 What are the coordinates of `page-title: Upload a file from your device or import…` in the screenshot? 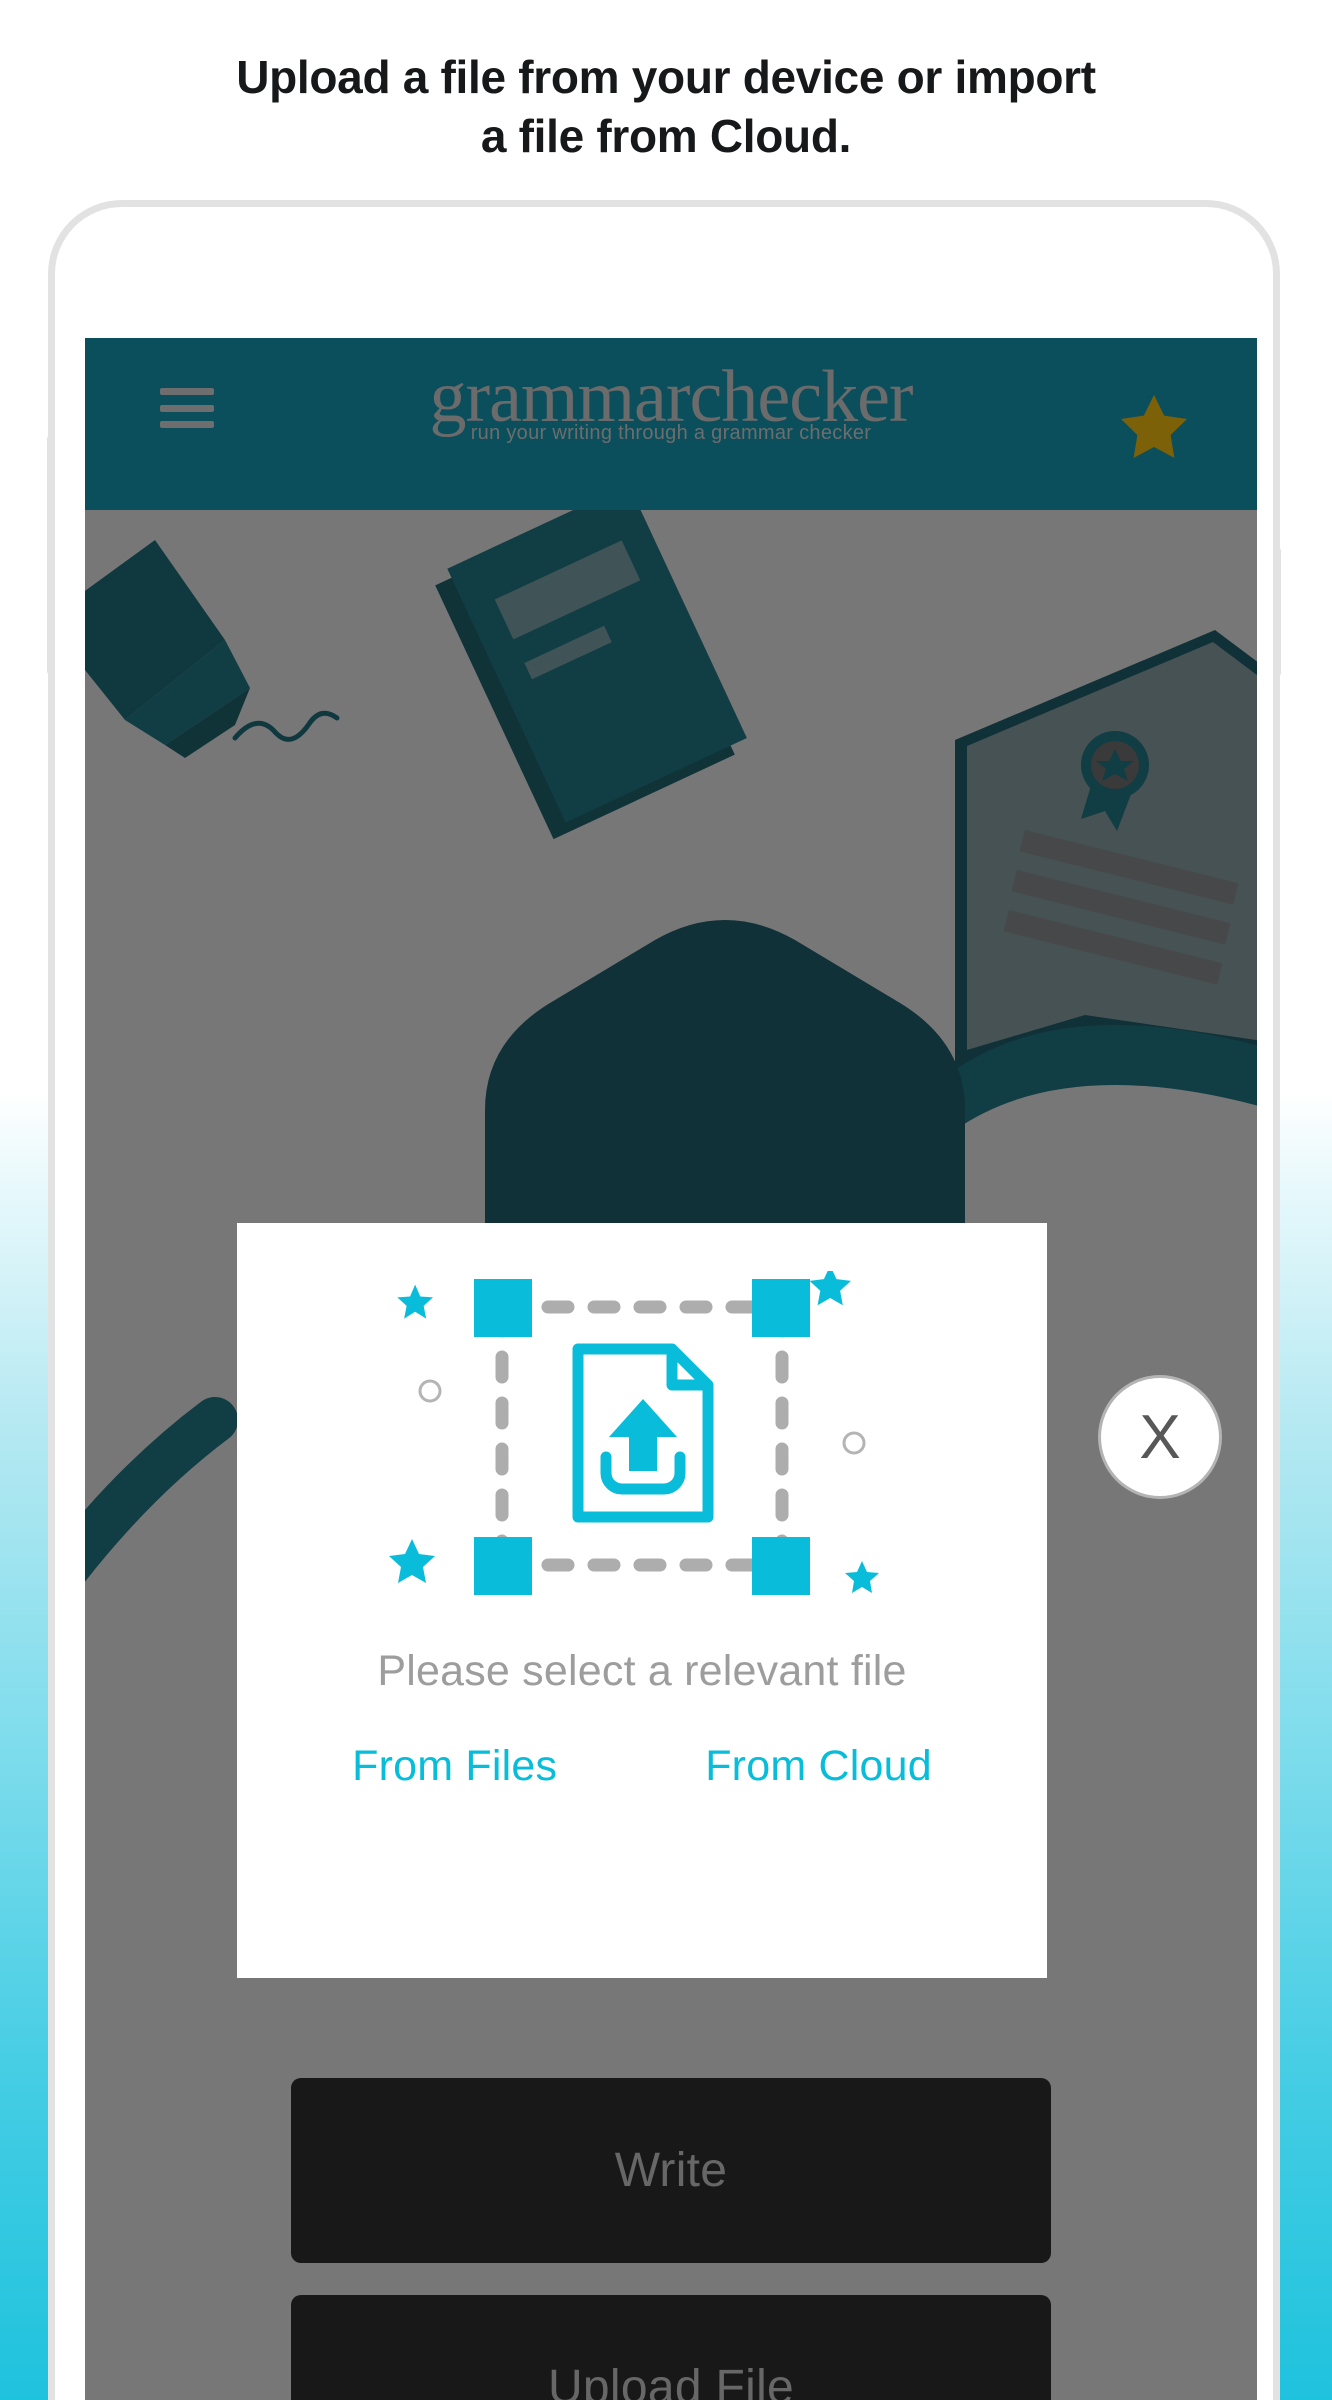 It's located at (666, 107).